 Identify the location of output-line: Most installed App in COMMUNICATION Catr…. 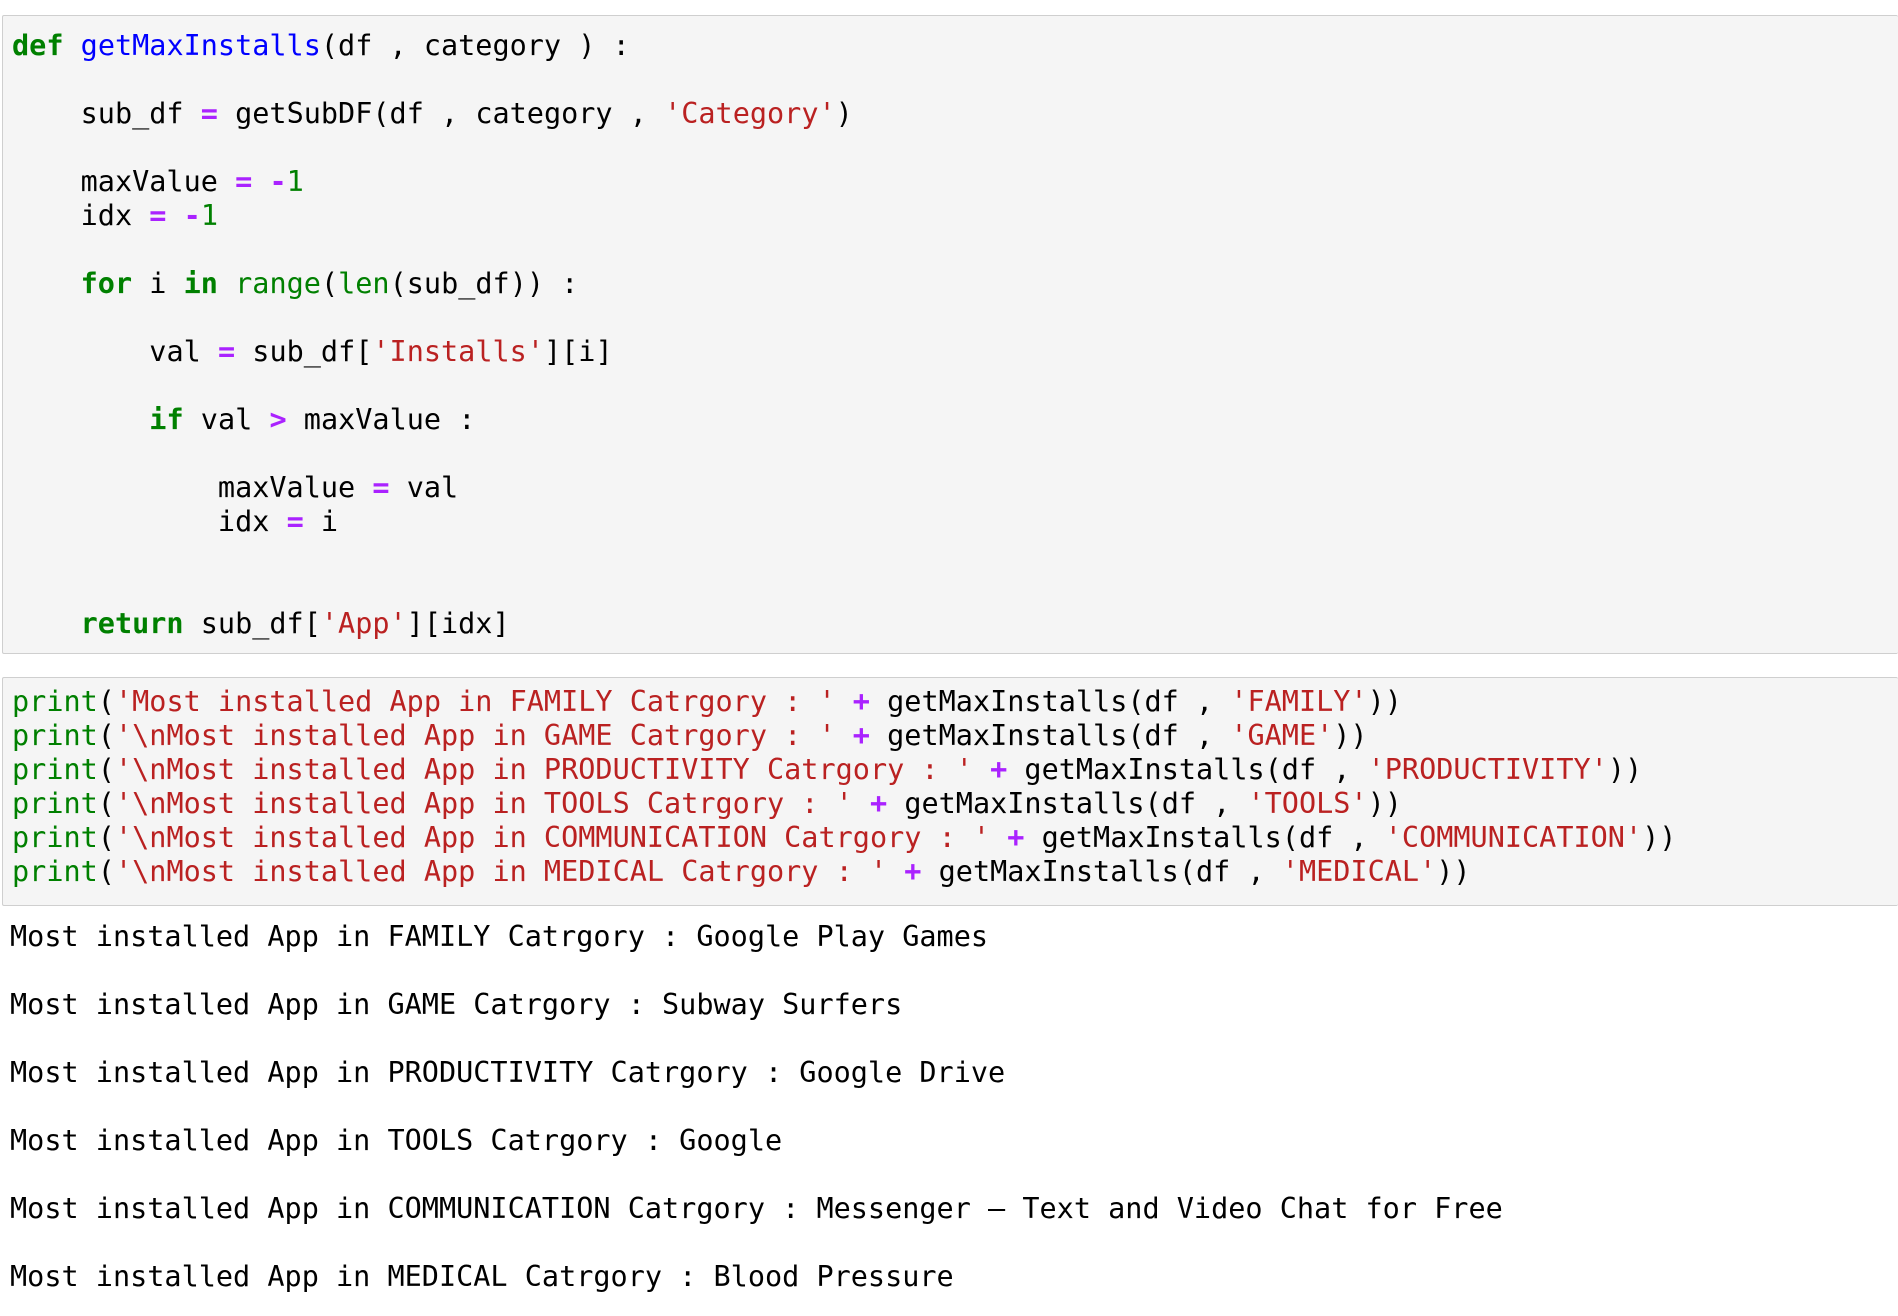
(756, 1208).